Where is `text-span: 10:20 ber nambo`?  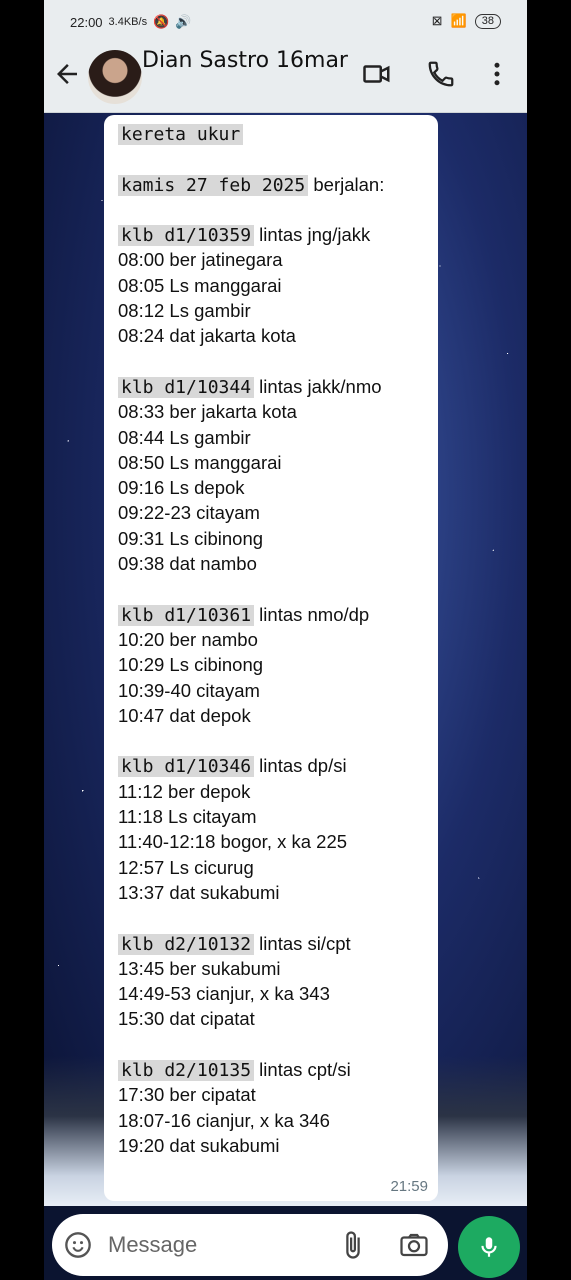 text-span: 10:20 ber nambo is located at coordinates (188, 639).